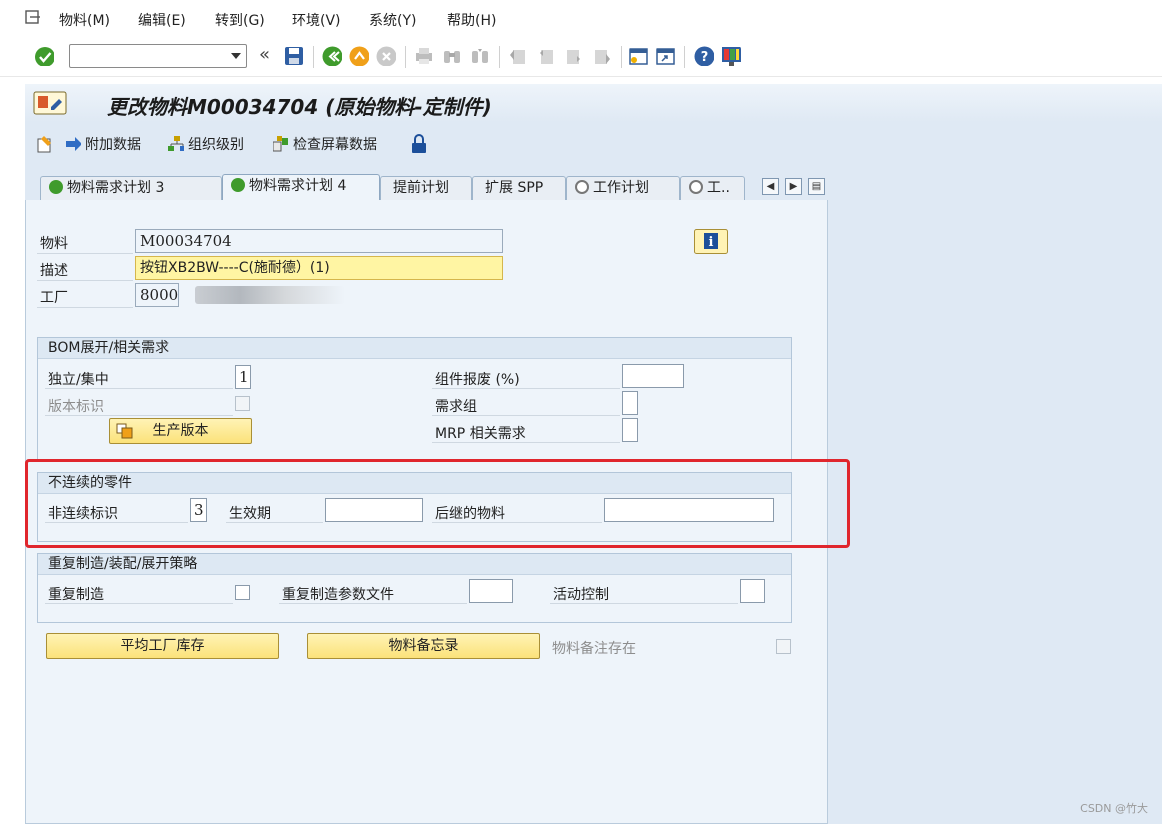 Image resolution: width=1162 pixels, height=824 pixels. I want to click on svg-text: i, so click(711, 242).